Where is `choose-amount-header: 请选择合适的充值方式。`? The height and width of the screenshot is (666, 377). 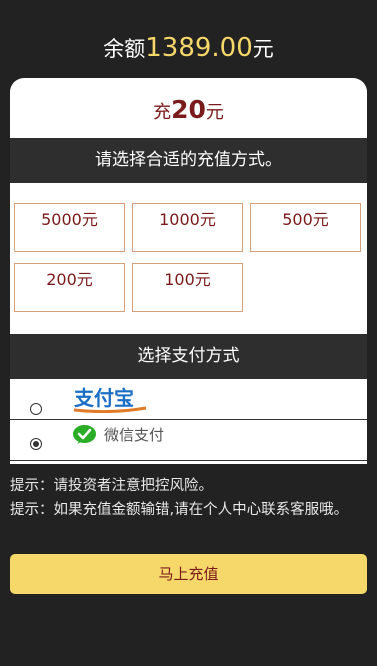 choose-amount-header: 请选择合适的充值方式。 is located at coordinates (188, 160).